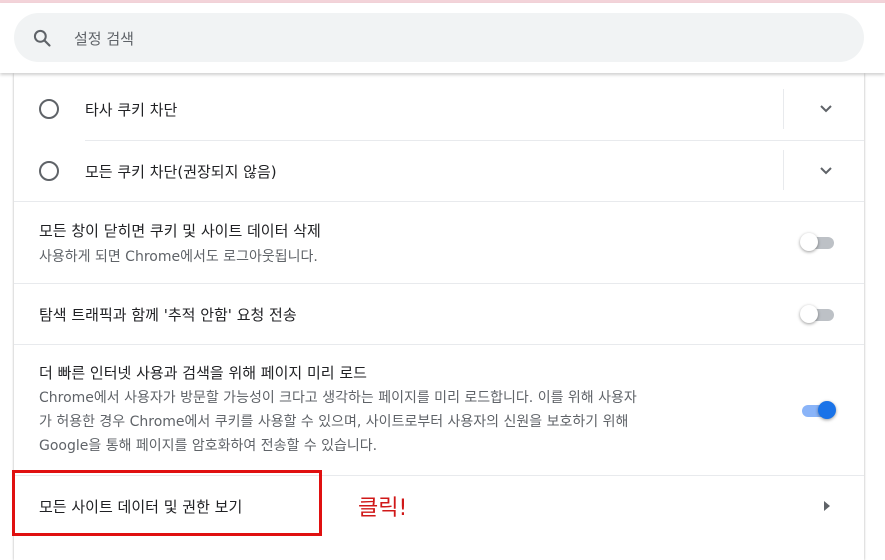  What do you see at coordinates (827, 506) in the screenshot?
I see `arrow-right-icon` at bounding box center [827, 506].